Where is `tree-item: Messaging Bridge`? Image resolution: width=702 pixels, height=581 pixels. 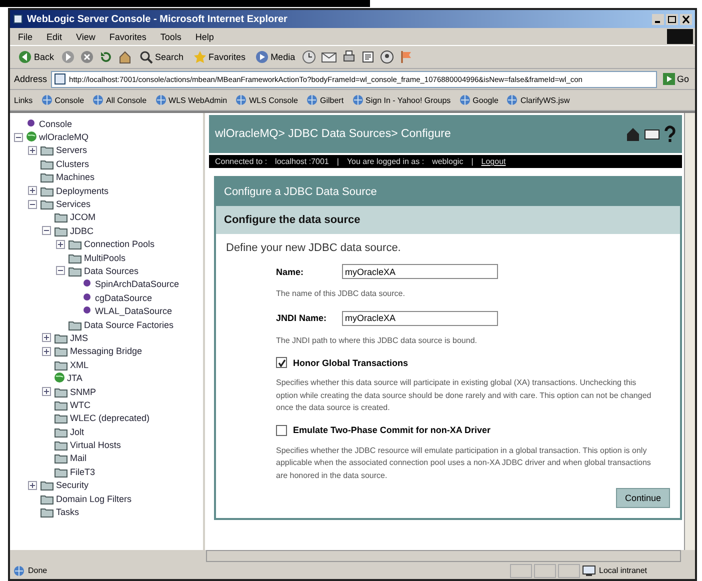 tree-item: Messaging Bridge is located at coordinates (106, 351).